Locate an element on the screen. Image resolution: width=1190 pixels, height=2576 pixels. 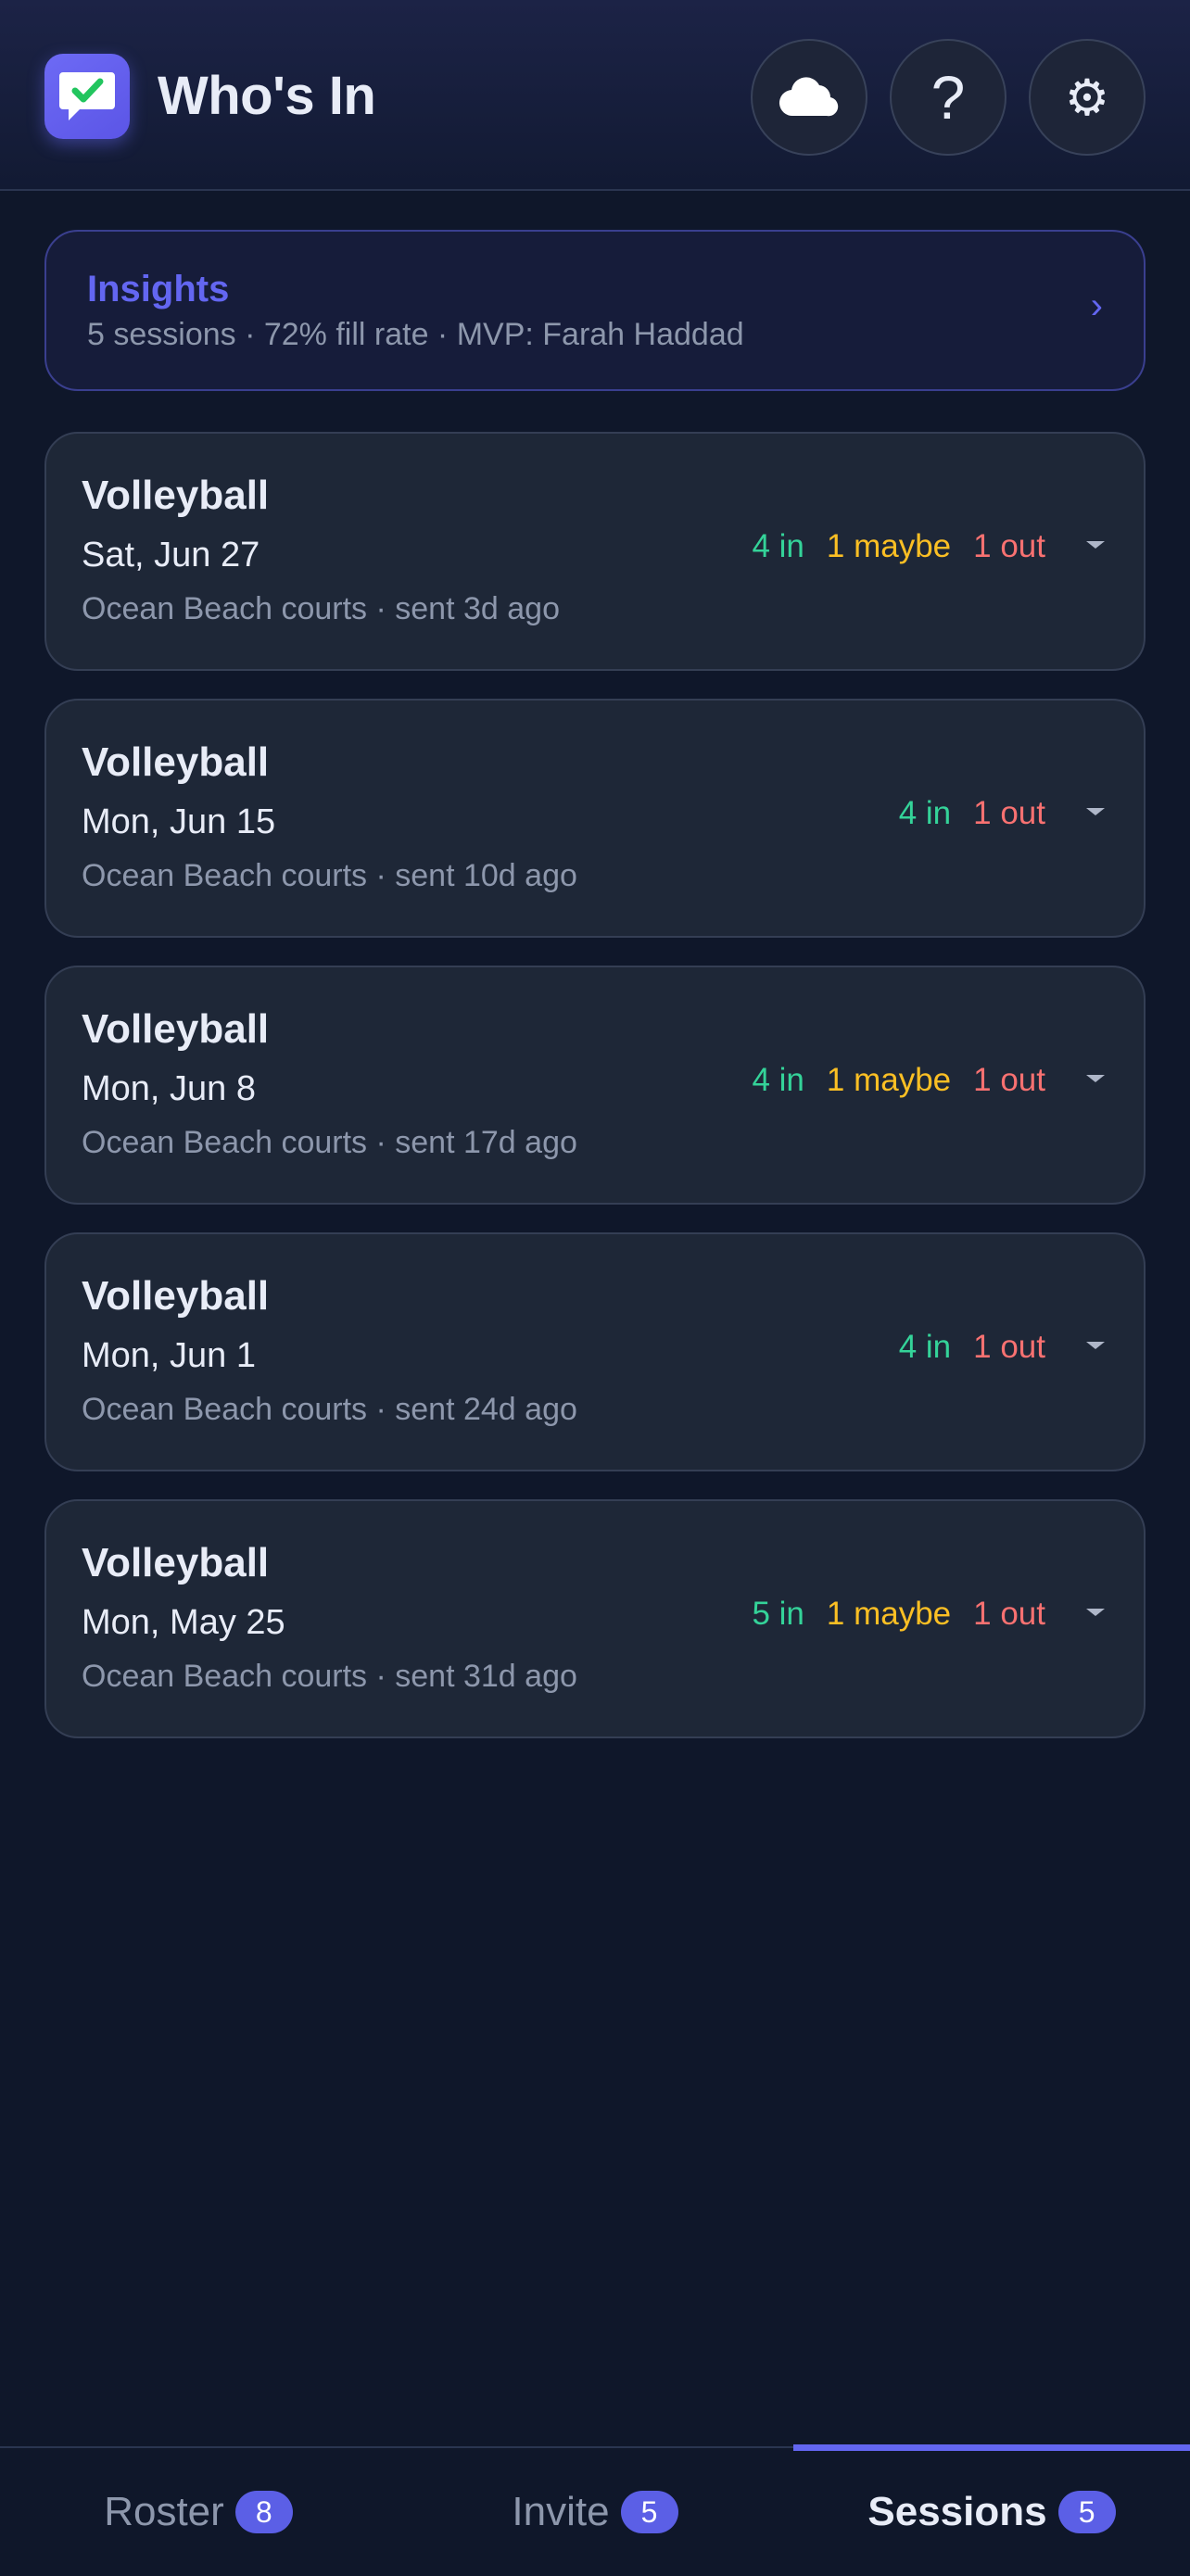
gear-icon: ⚙ is located at coordinates (1087, 97).